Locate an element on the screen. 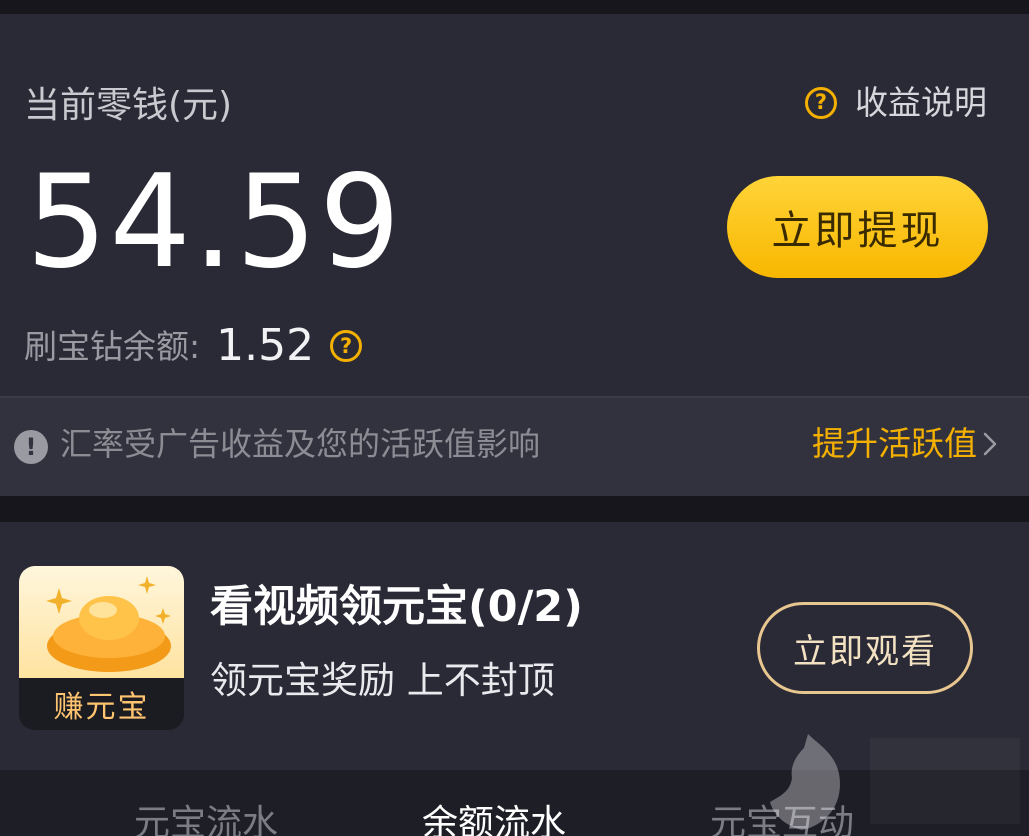  balance-label: 当前零钱(元) is located at coordinates (128, 105).